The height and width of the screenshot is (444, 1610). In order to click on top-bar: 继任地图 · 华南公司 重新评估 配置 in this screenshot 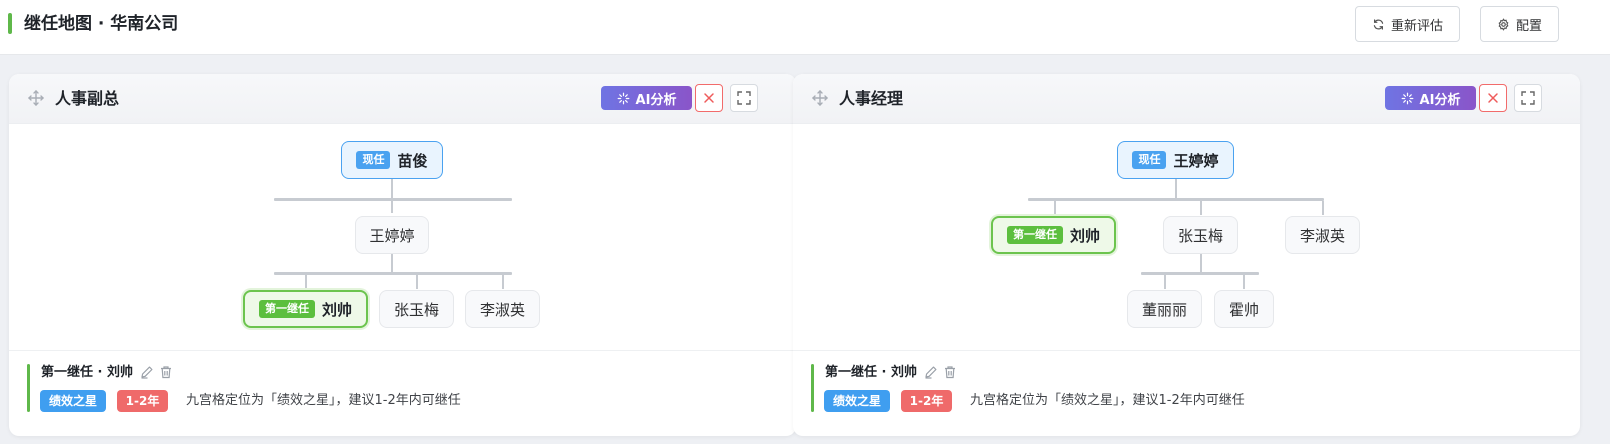, I will do `click(805, 27)`.